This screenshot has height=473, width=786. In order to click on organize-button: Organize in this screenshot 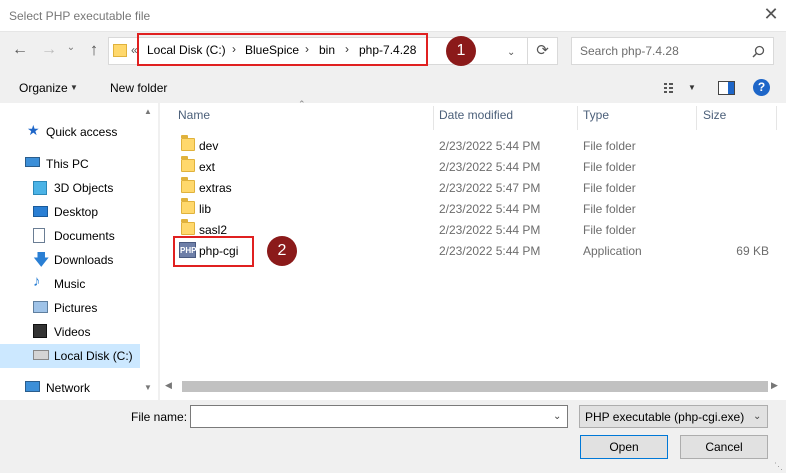, I will do `click(43, 88)`.